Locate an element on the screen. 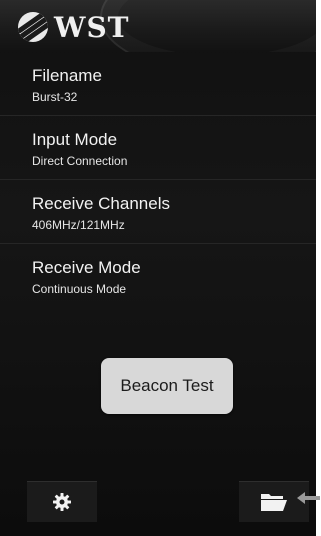 The height and width of the screenshot is (536, 321). gear-icon is located at coordinates (62, 502).